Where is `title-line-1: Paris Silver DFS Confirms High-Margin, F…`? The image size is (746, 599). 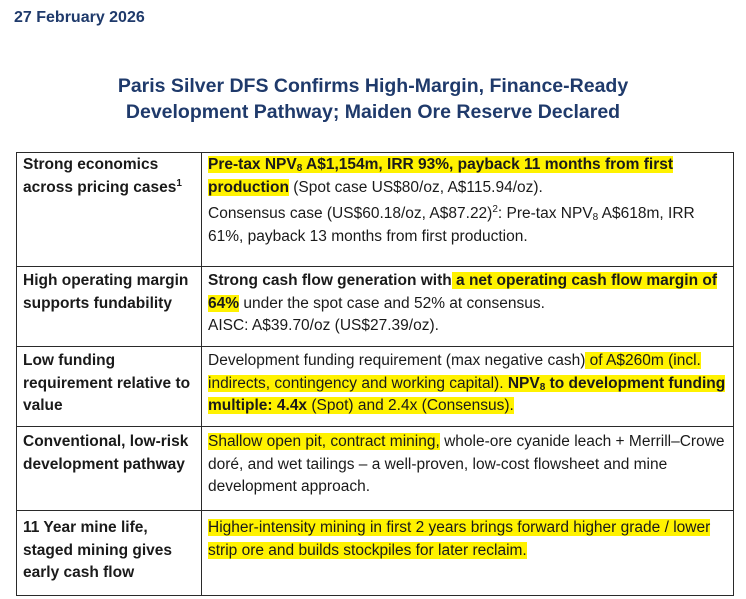 title-line-1: Paris Silver DFS Confirms High-Margin, F… is located at coordinates (373, 86).